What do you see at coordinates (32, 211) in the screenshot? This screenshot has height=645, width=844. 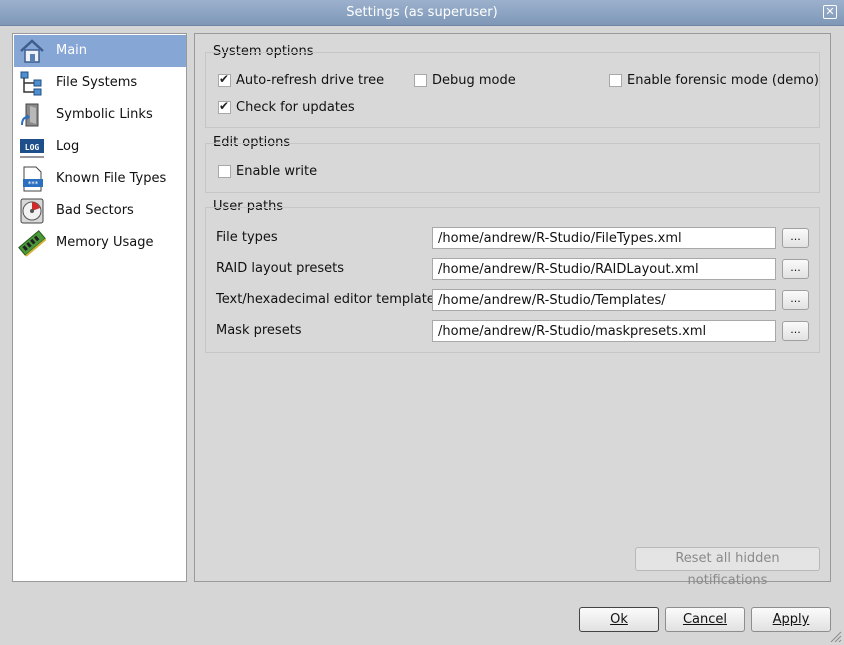 I see `bad-sectors-icon` at bounding box center [32, 211].